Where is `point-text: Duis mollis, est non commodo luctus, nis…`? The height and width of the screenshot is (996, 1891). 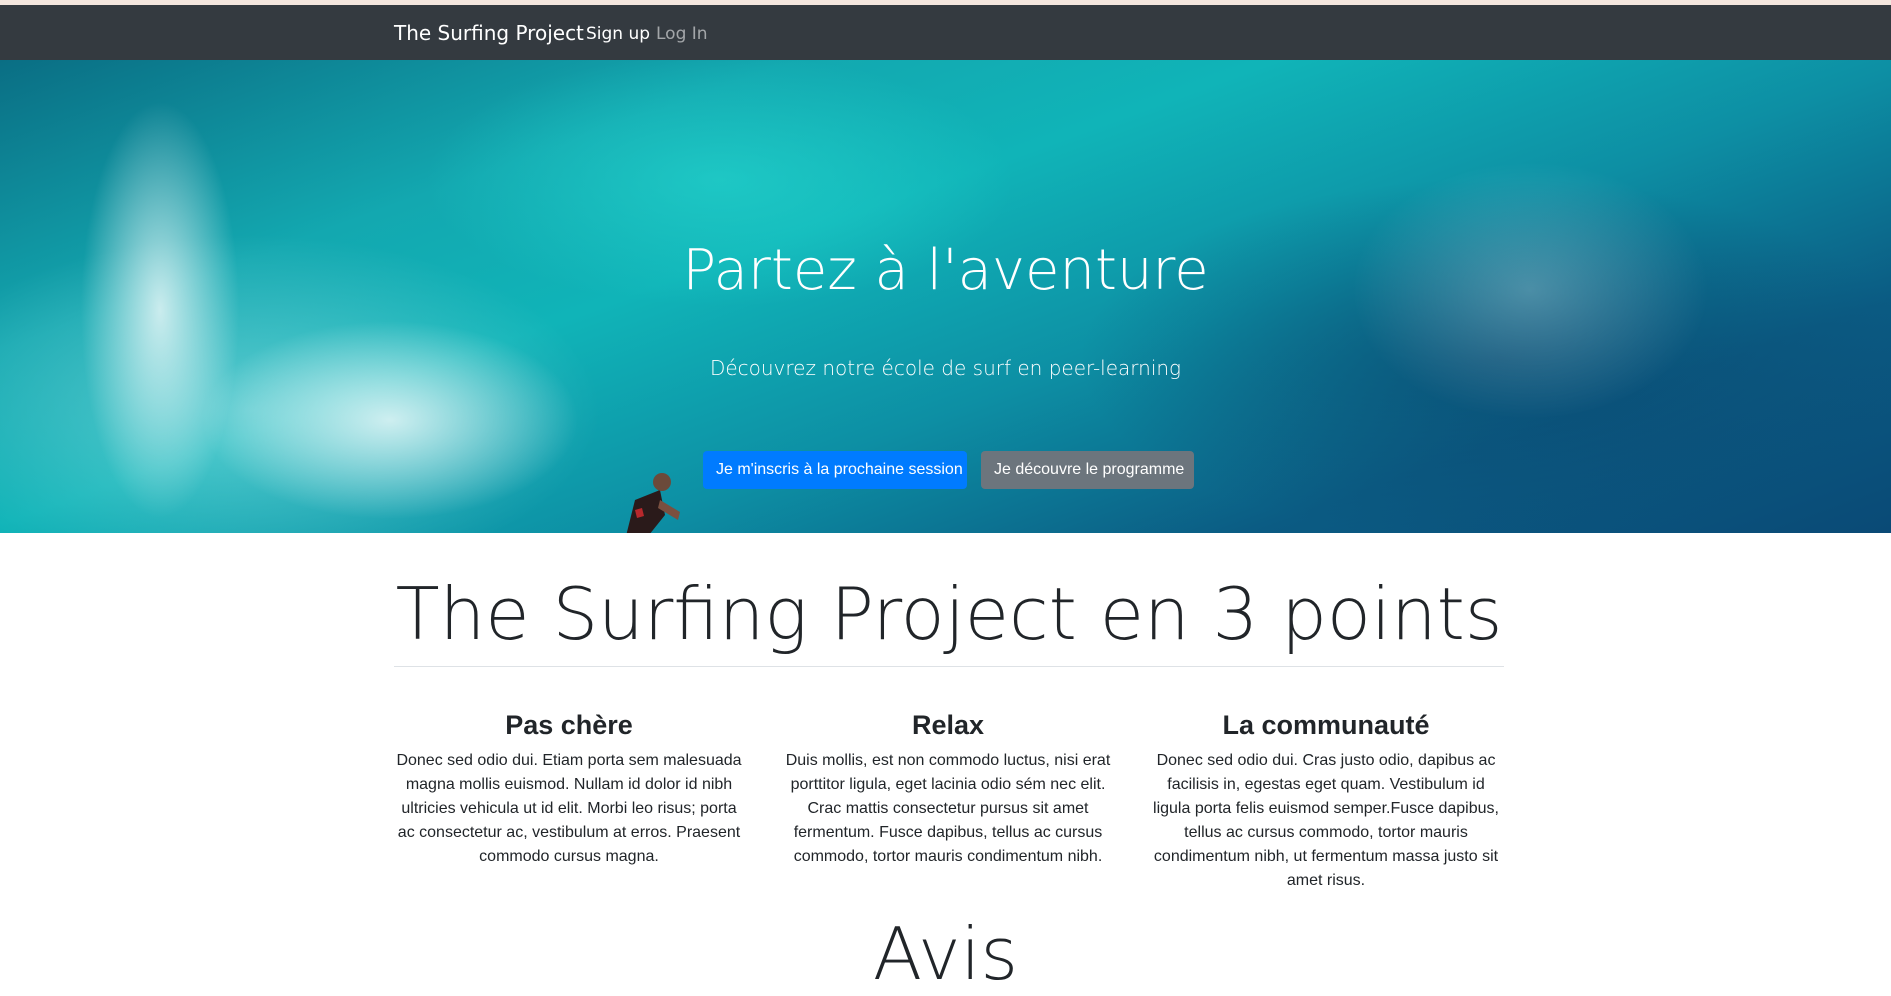
point-text: Duis mollis, est non commodo luctus, nis… is located at coordinates (948, 808).